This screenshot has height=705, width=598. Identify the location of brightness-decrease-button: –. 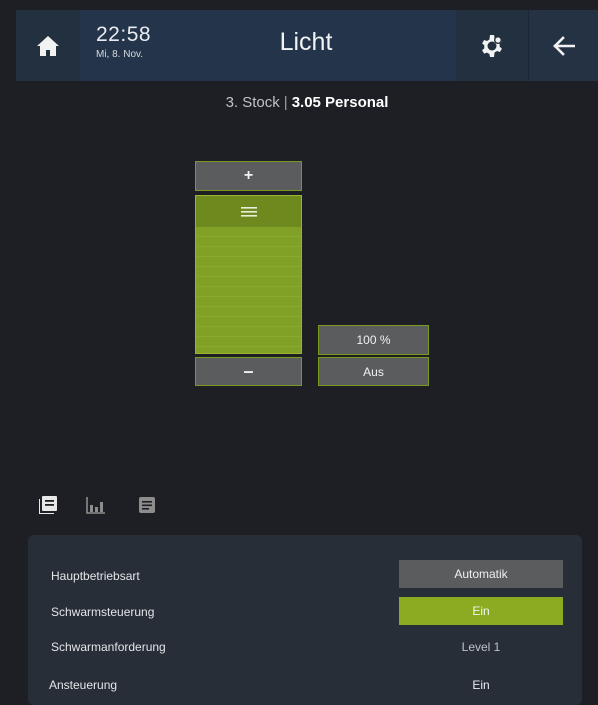
(248, 371).